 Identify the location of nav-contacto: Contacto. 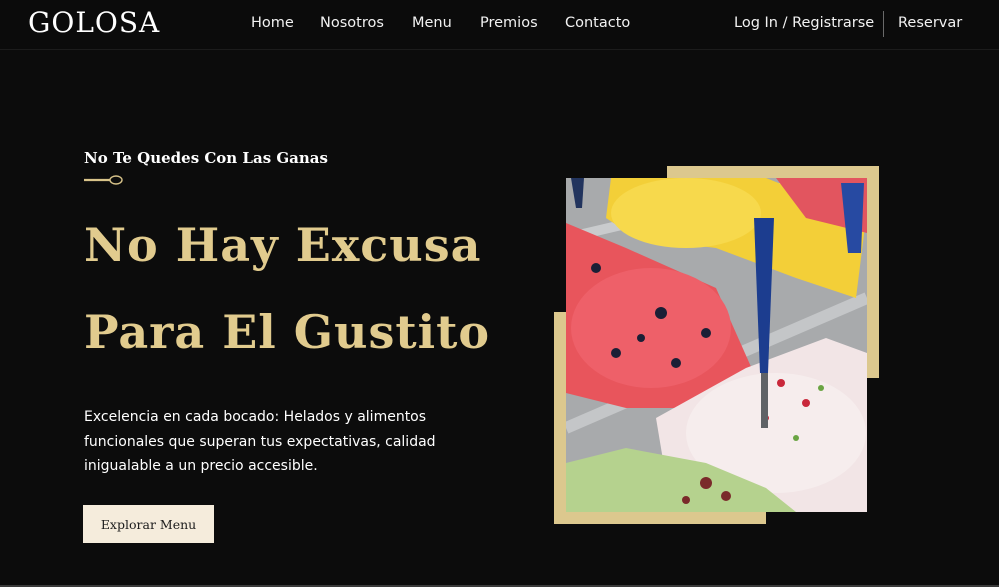
(597, 23).